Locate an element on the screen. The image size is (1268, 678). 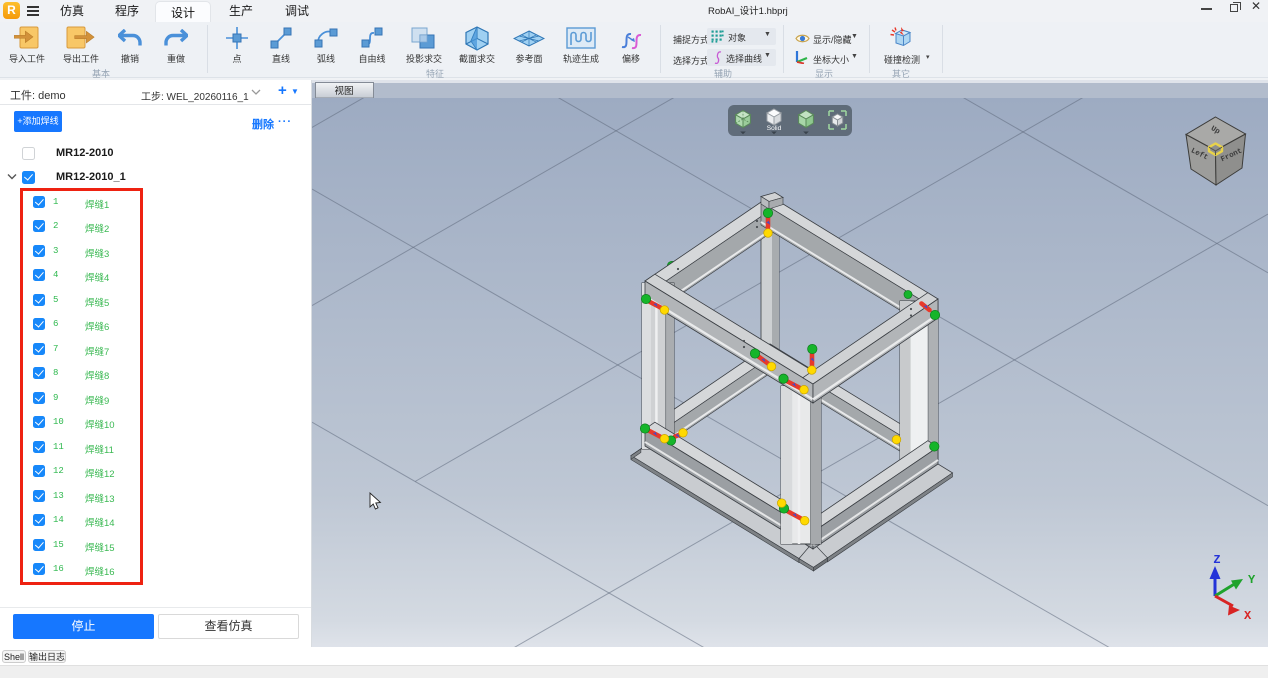
svg-text: X is located at coordinates (1248, 616).